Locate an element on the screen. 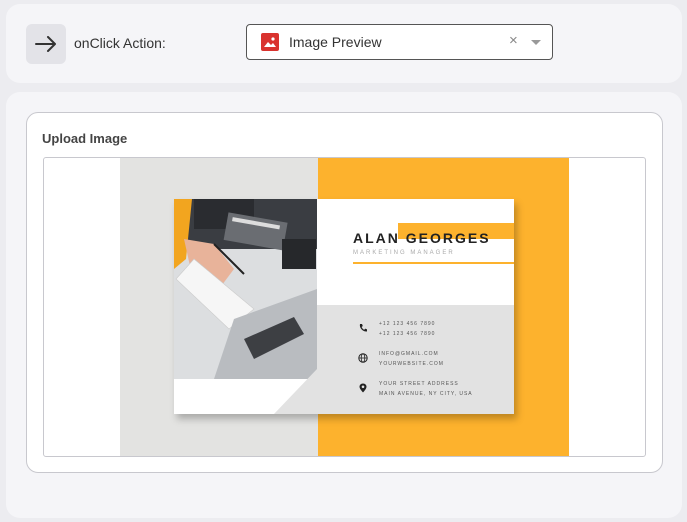 The height and width of the screenshot is (522, 687). card-phone-1: +12 123 456 7890 is located at coordinates (407, 324).